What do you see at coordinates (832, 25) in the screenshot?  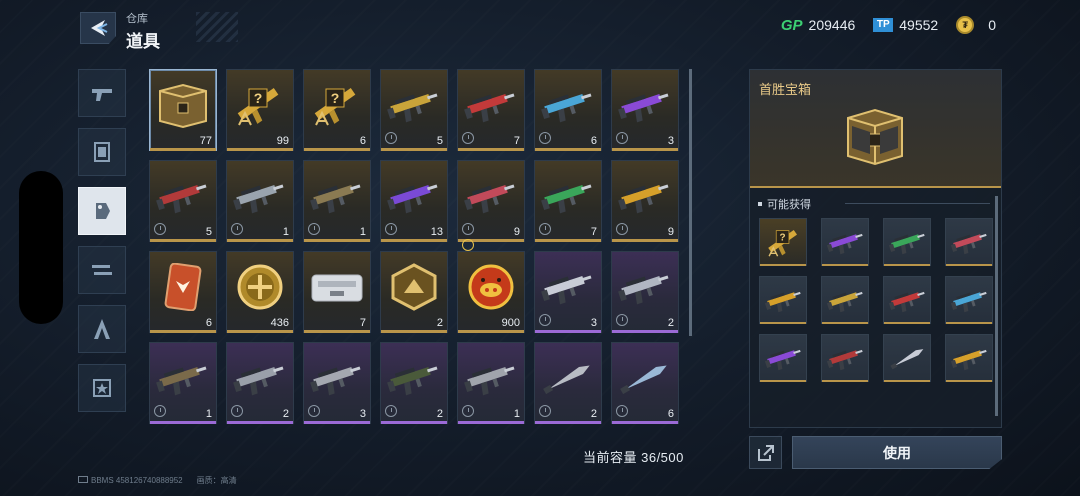 I see `gp-value: 209446` at bounding box center [832, 25].